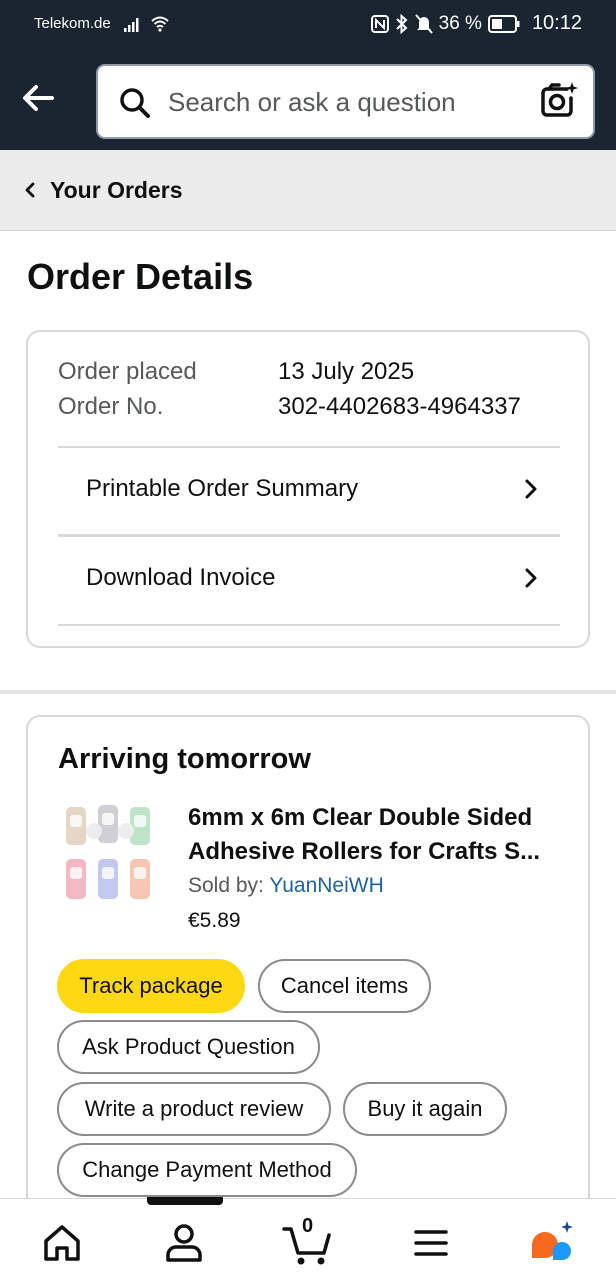  Describe the element at coordinates (140, 276) in the screenshot. I see `page-title: Order Details` at that location.